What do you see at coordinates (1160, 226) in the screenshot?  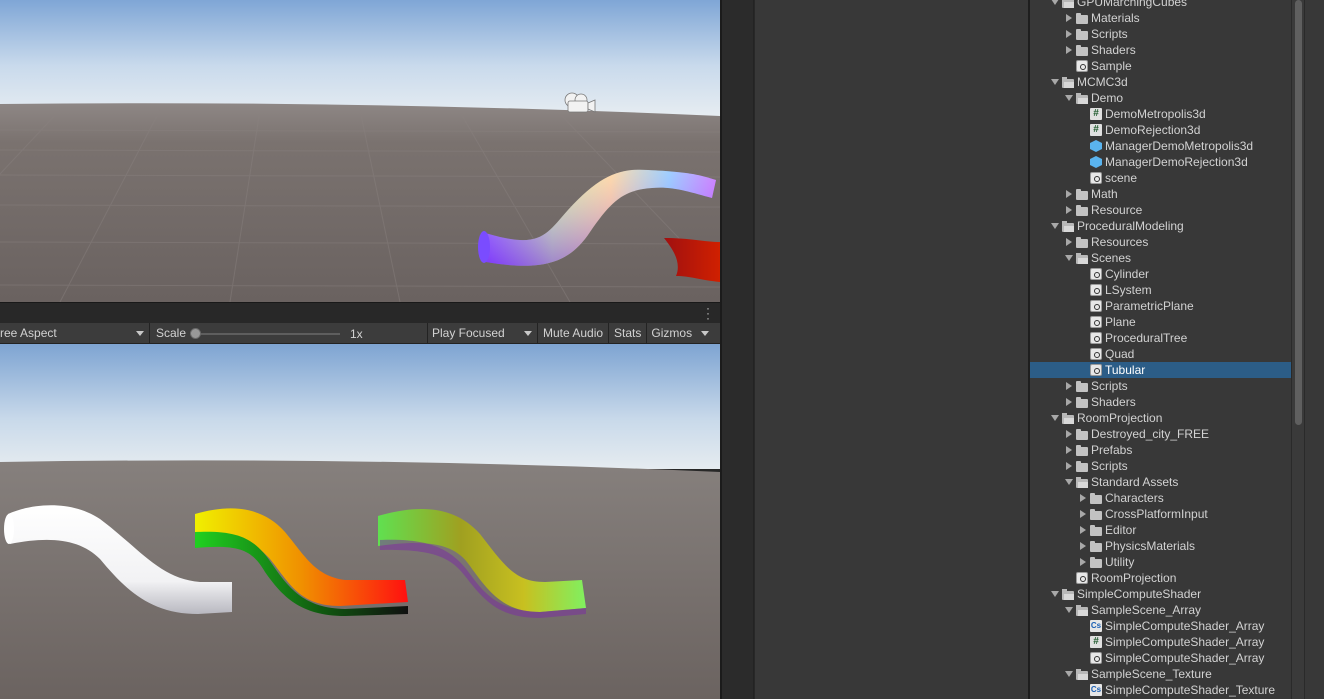 I see `tree-item: ProceduralModeling` at bounding box center [1160, 226].